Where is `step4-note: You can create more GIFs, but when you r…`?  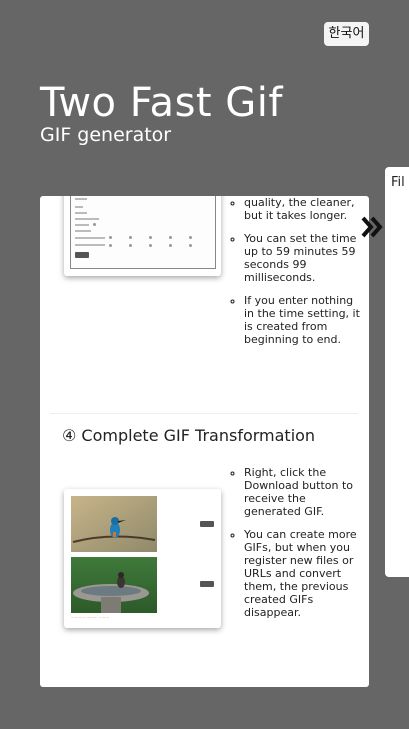 step4-note: You can create more GIFs, but when you r… is located at coordinates (304, 573).